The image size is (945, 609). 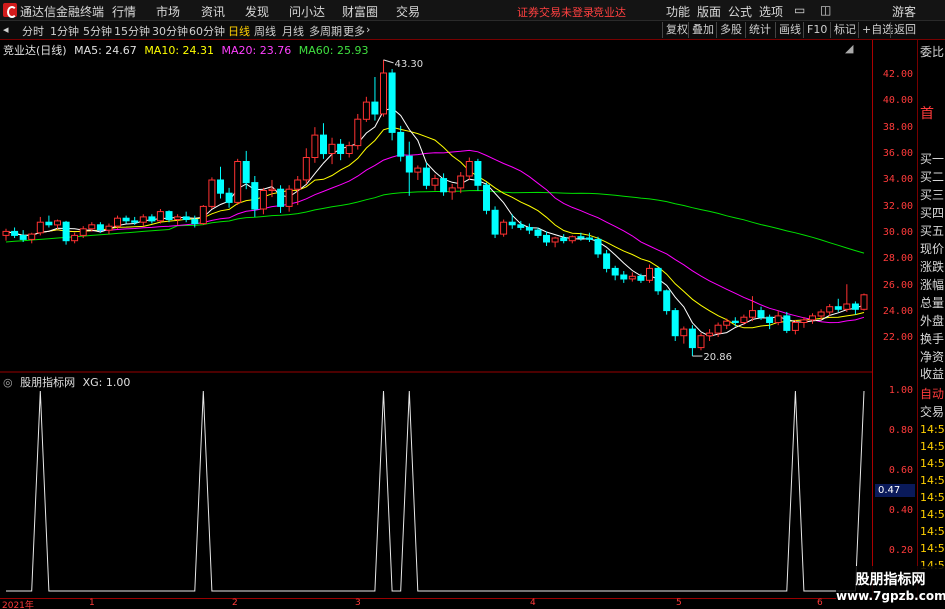 I want to click on side-label: 净资, so click(x=932, y=357).